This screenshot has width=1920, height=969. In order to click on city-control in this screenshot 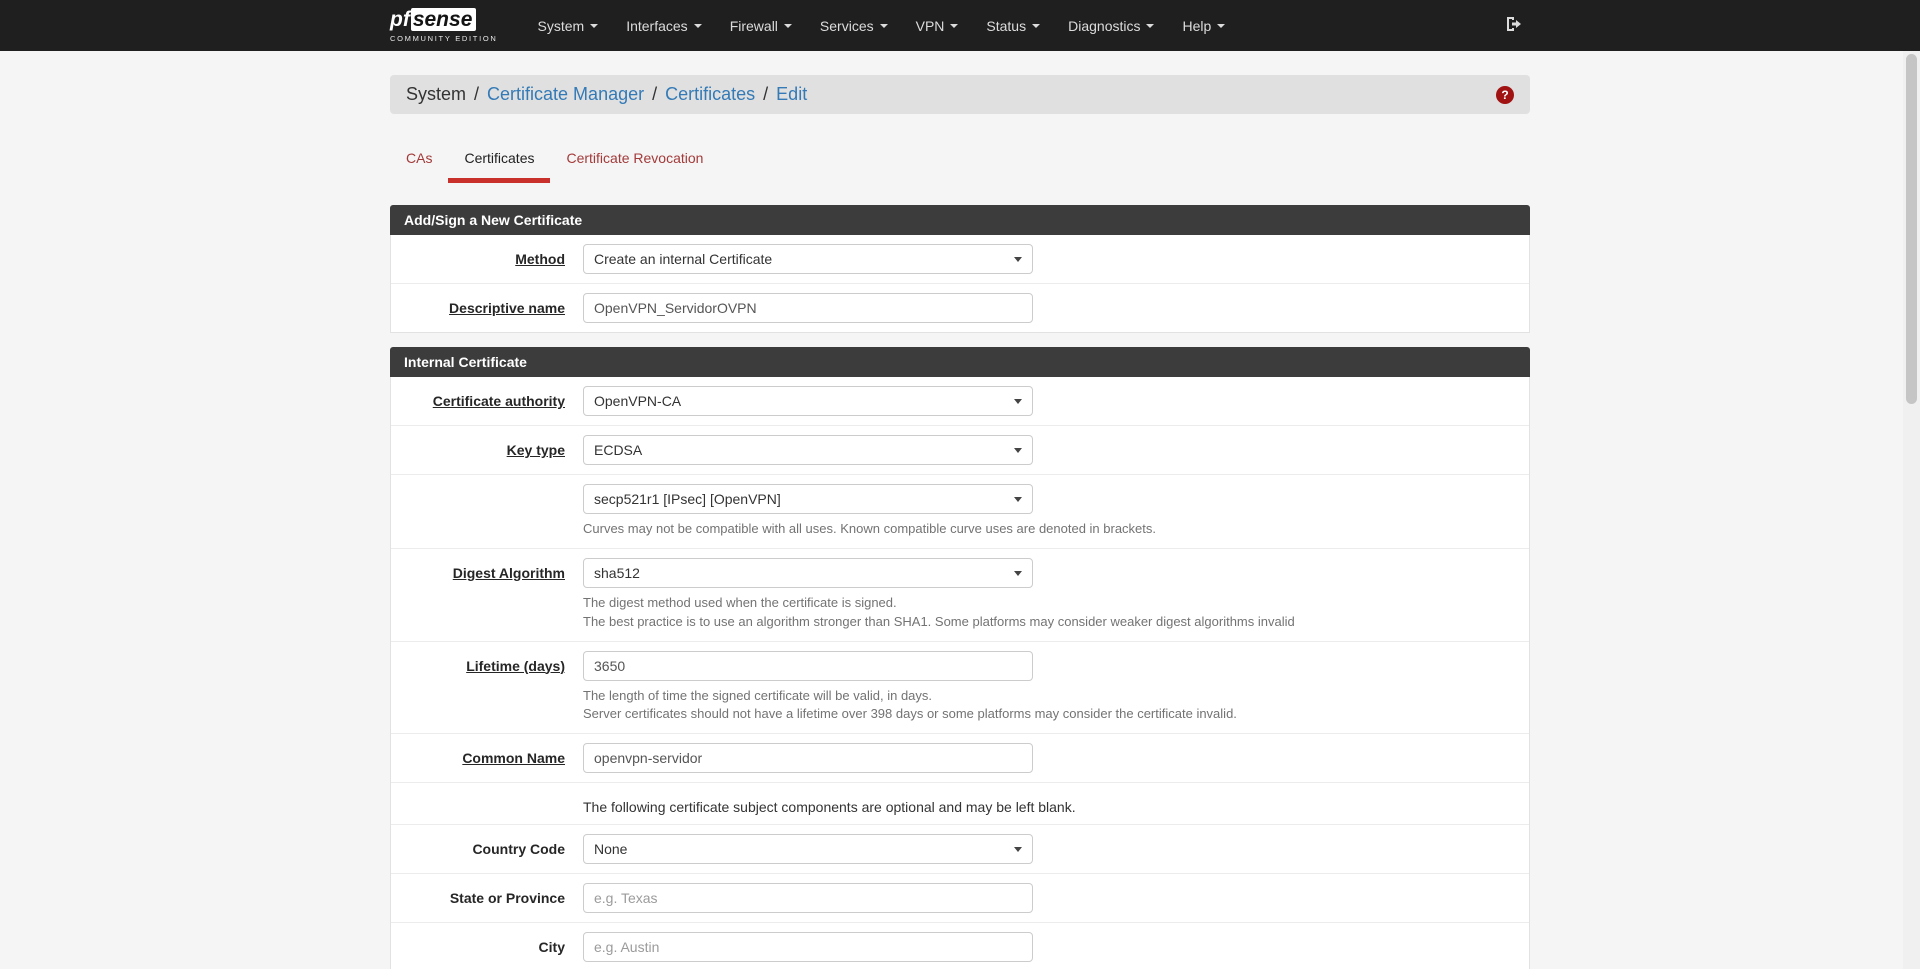, I will do `click(1056, 947)`.